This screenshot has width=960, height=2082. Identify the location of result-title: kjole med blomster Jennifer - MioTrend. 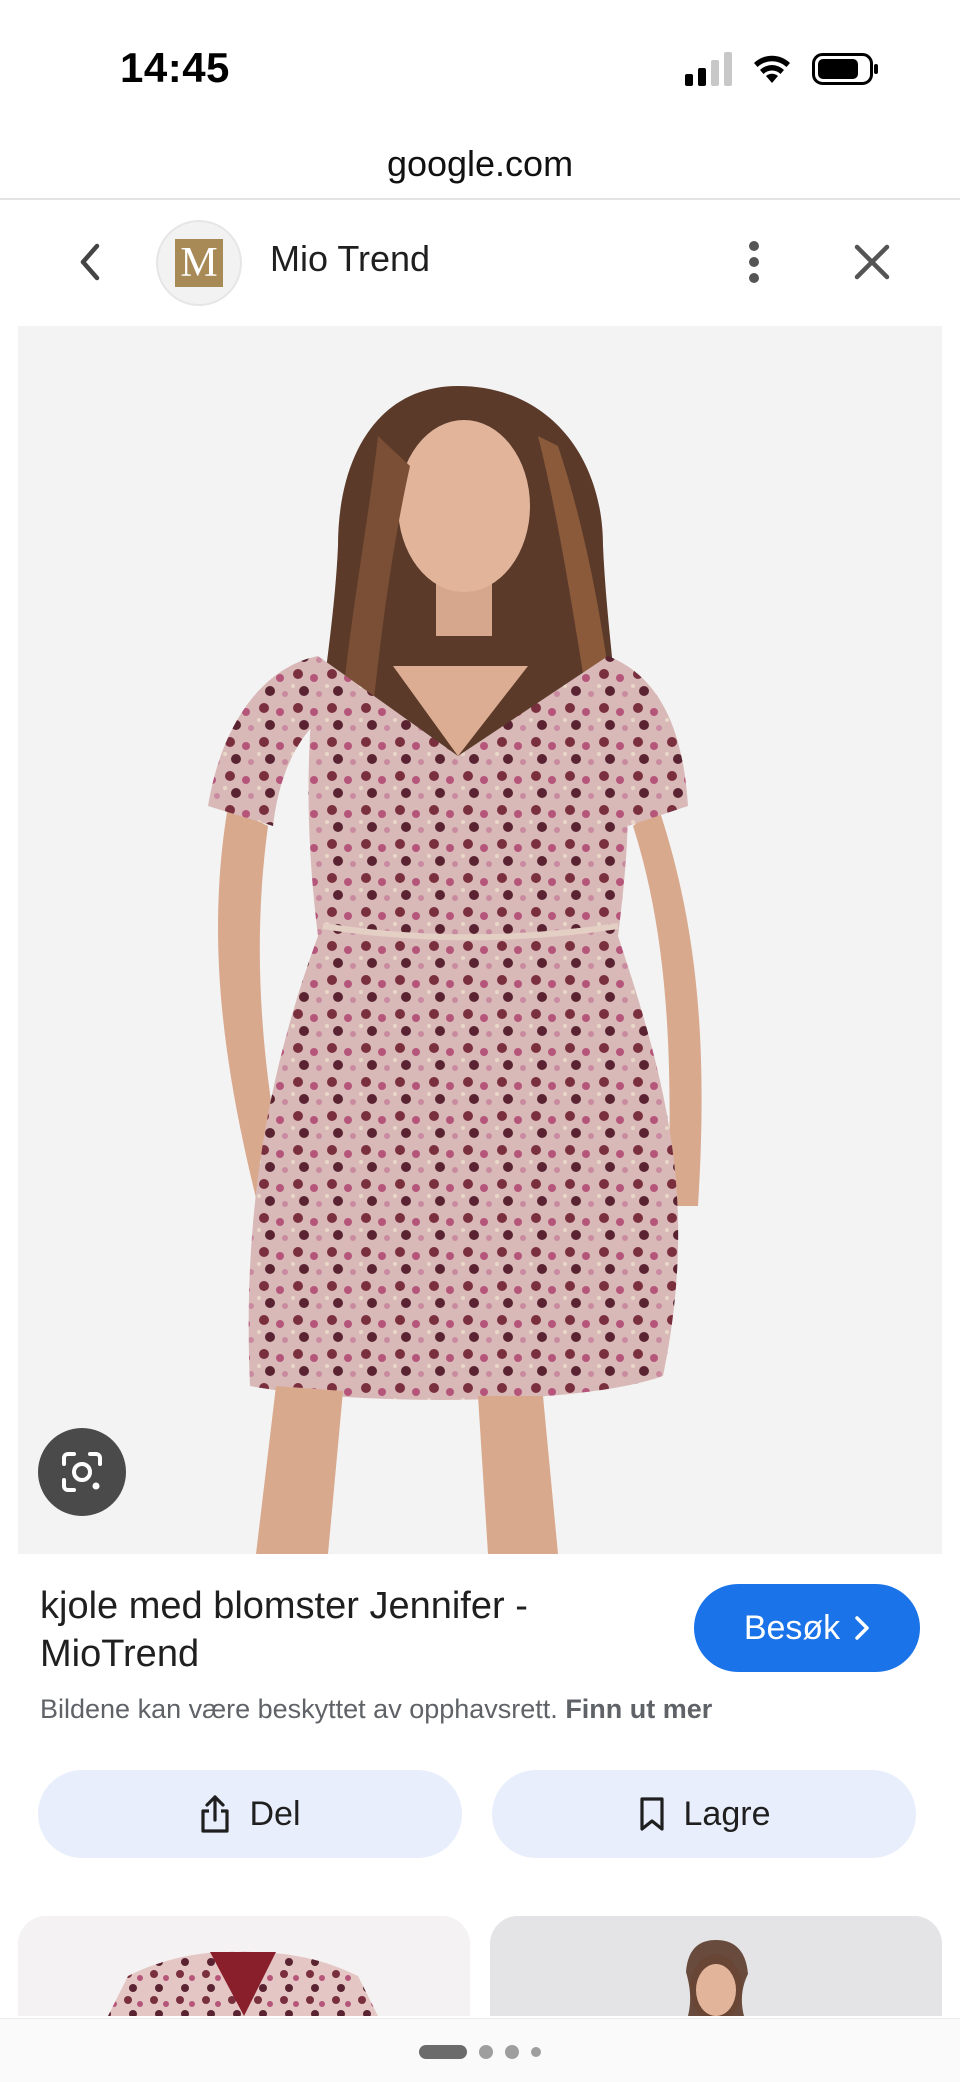
(340, 1630).